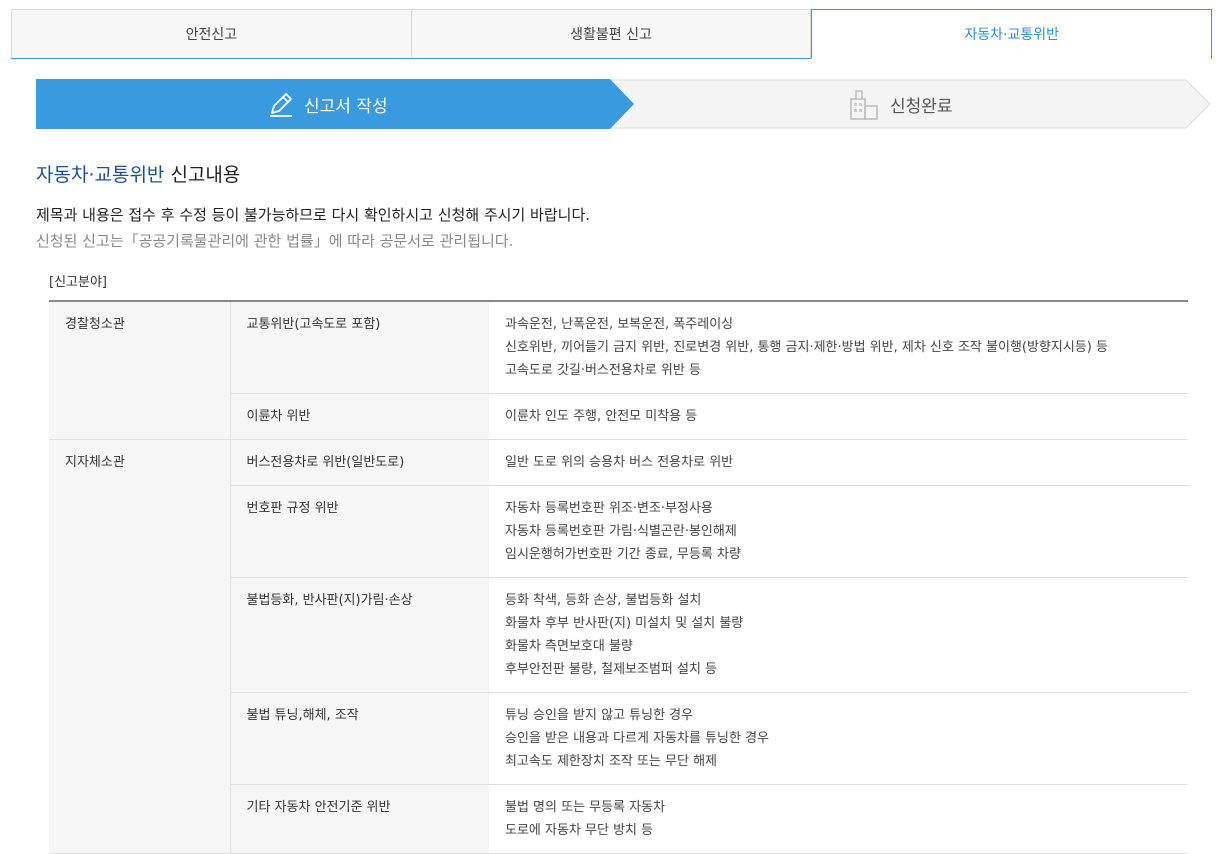 This screenshot has height=854, width=1221. I want to click on building-icon, so click(865, 104).